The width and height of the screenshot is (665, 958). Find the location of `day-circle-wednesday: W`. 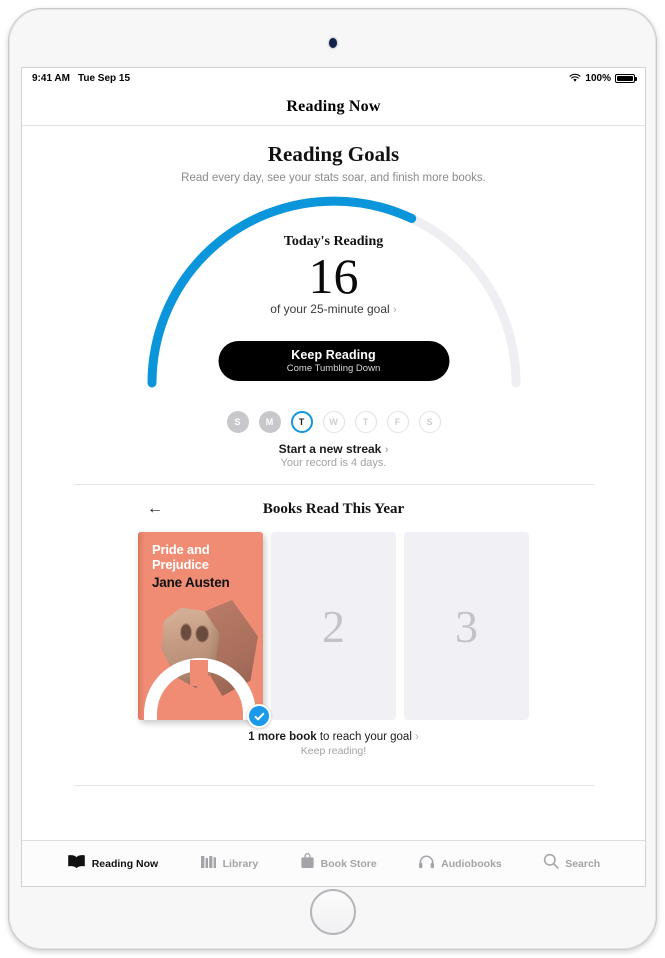

day-circle-wednesday: W is located at coordinates (333, 422).